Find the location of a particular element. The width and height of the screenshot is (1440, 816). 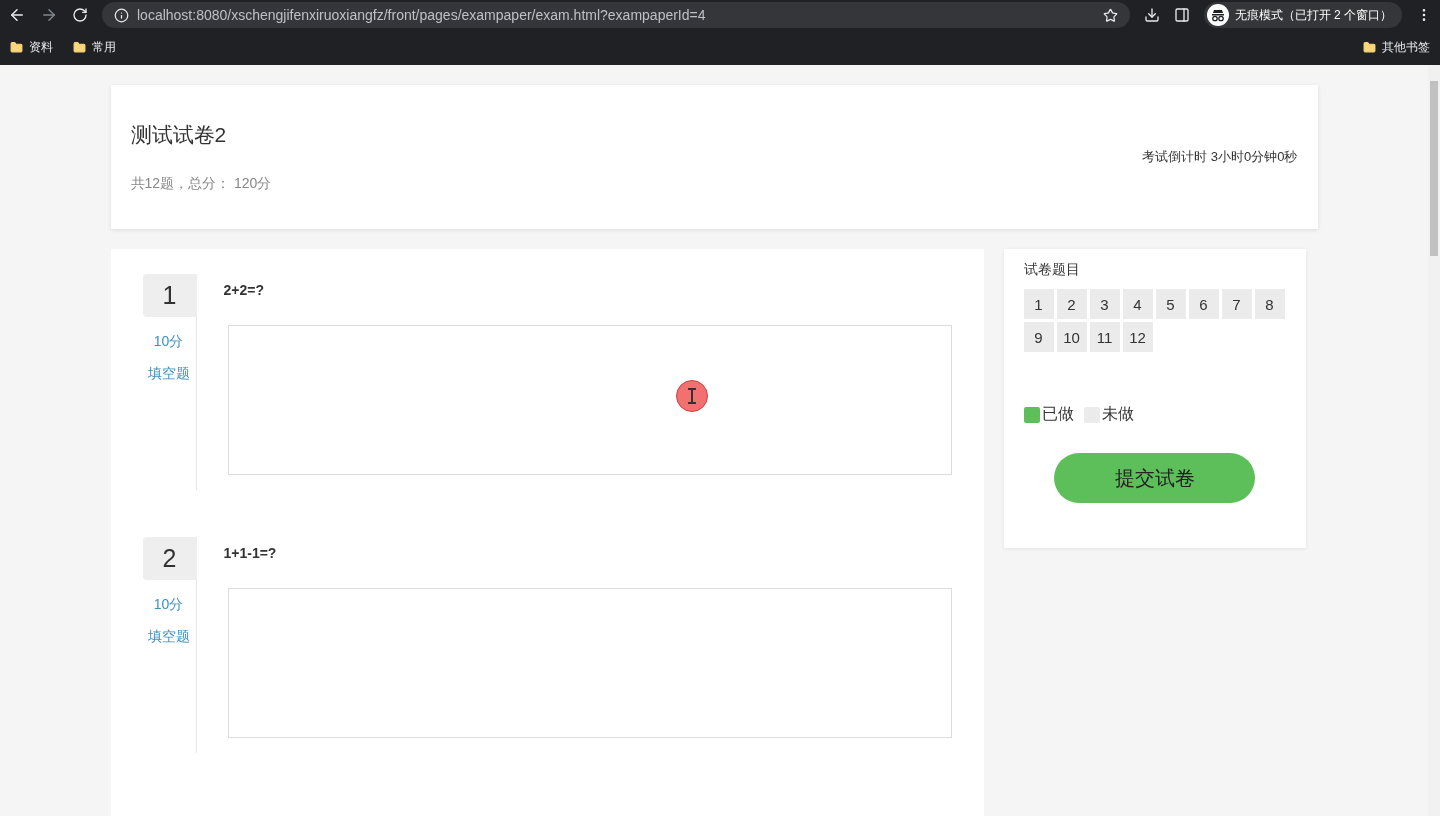

download-icon is located at coordinates (1151, 15).